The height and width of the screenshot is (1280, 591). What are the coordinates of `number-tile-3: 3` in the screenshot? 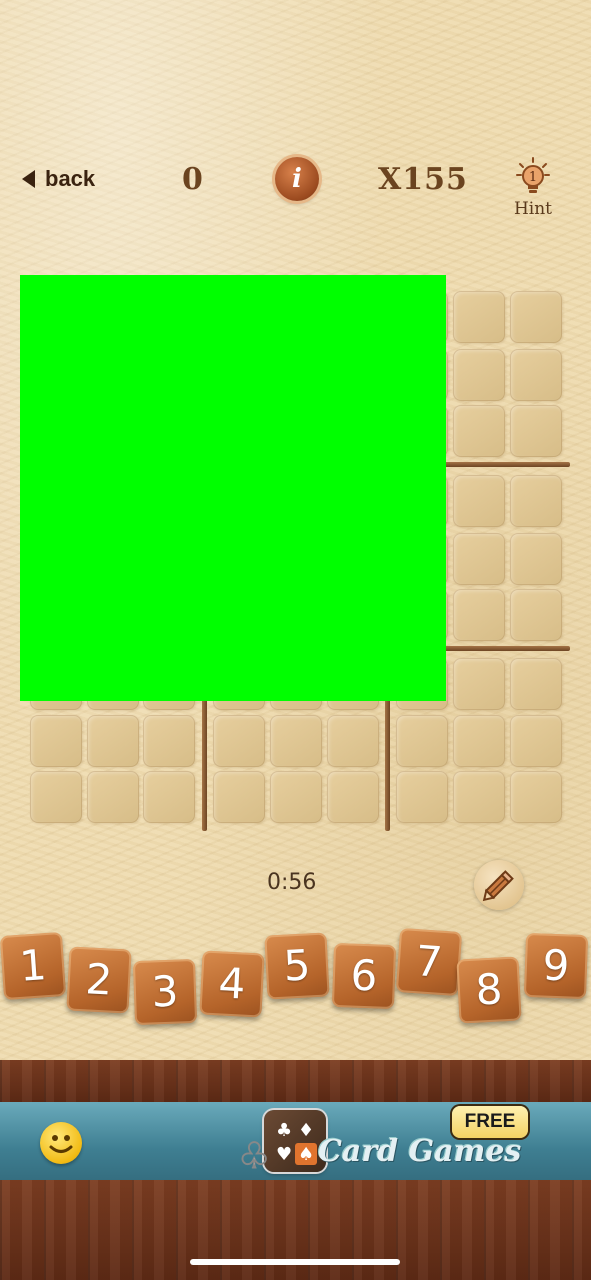 It's located at (165, 992).